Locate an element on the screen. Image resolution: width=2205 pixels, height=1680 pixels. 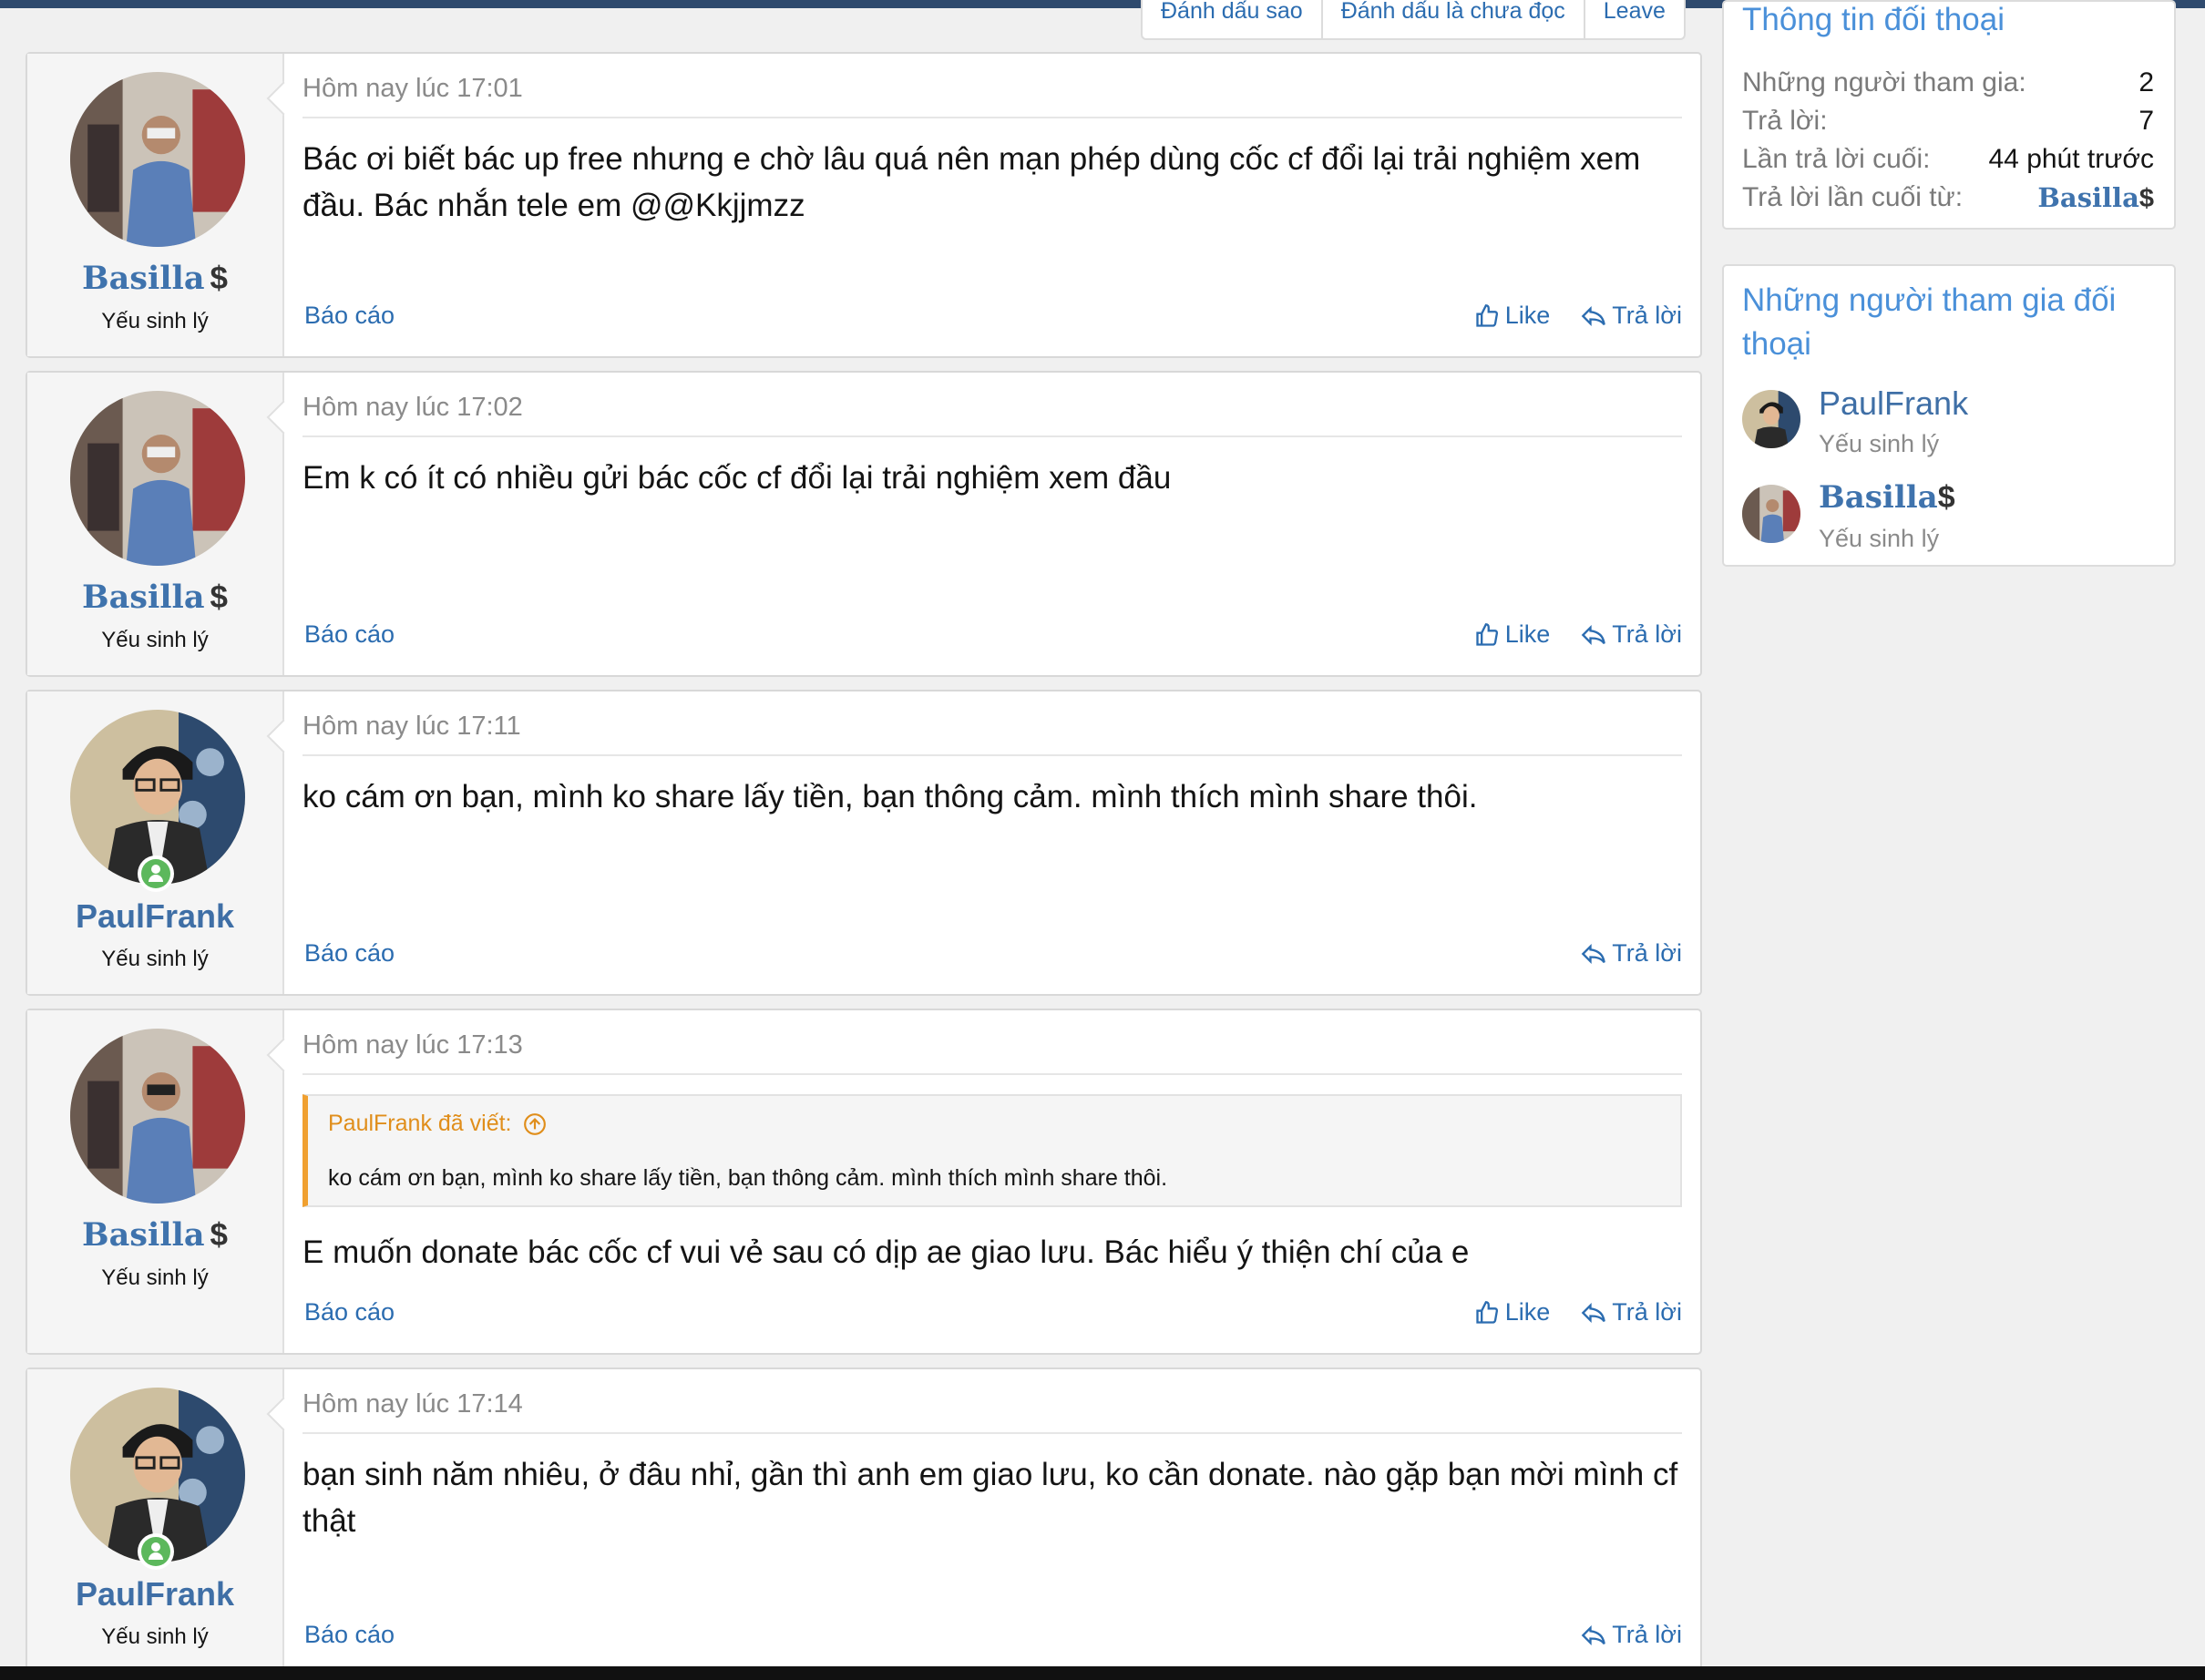
info-row-last-reply: Lần trả lời cuối: 44 phút trước is located at coordinates (1948, 159).